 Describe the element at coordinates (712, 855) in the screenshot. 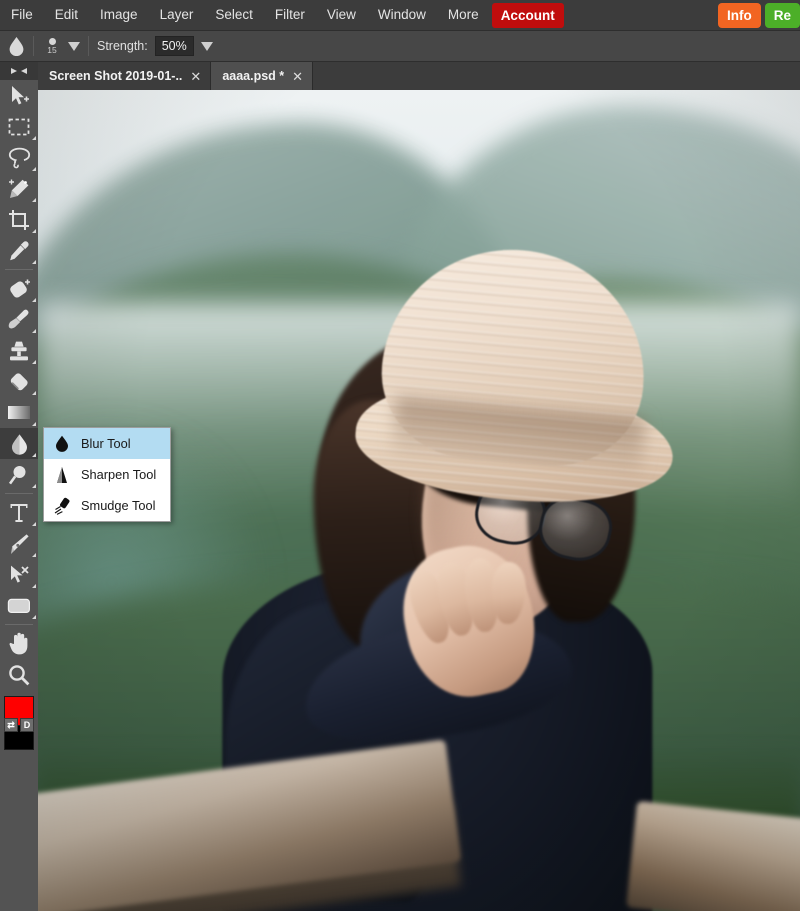

I see `log-right` at that location.